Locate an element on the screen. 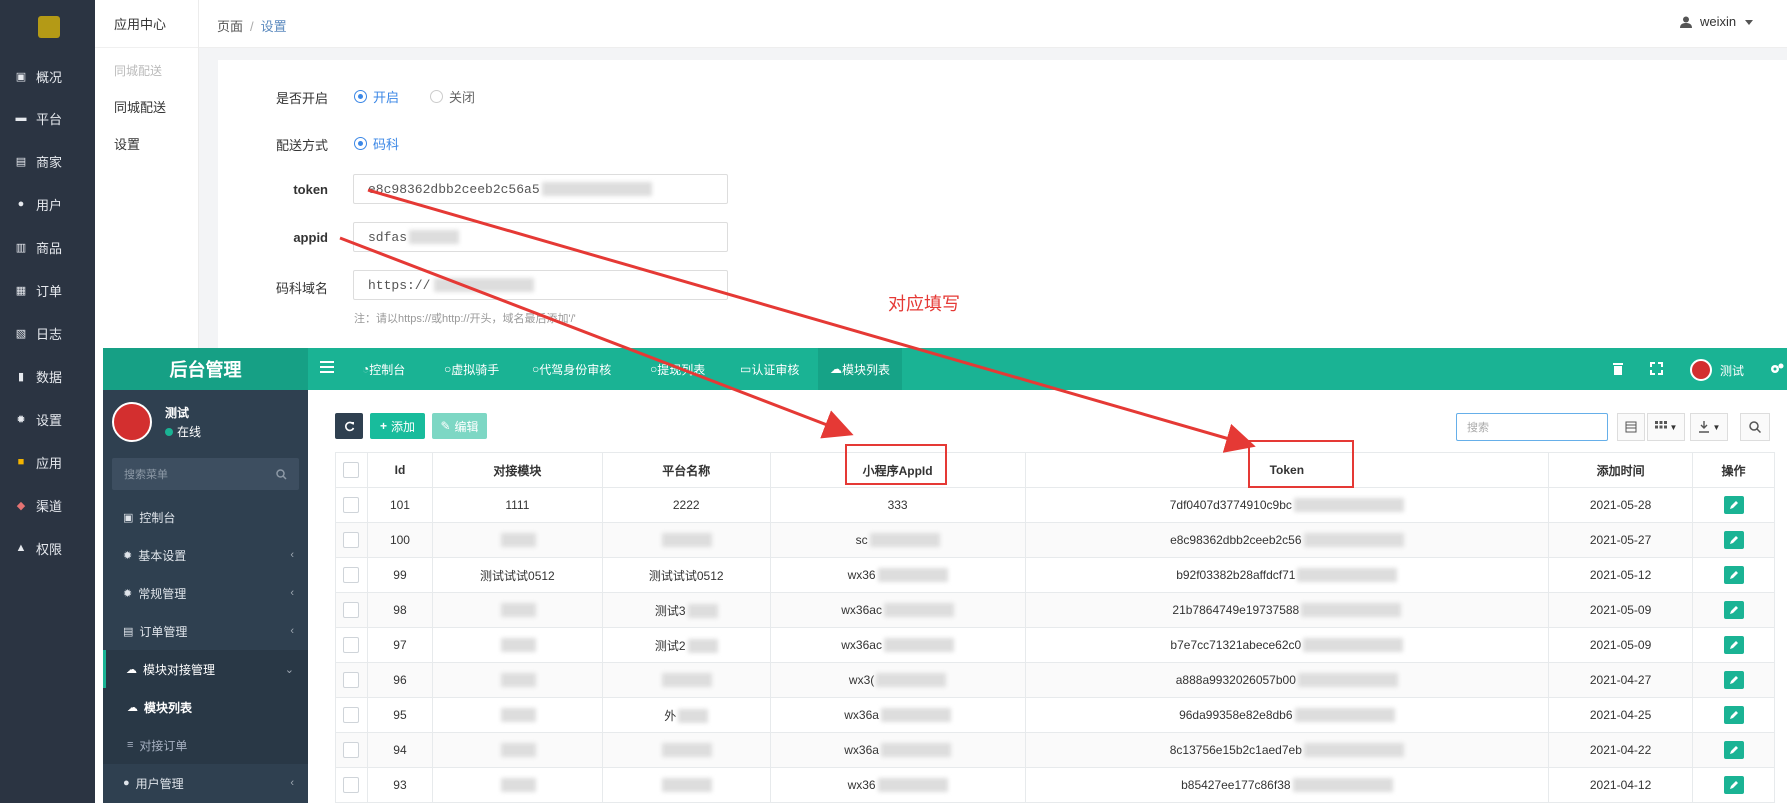 This screenshot has height=803, width=1787. user-menu: weixin is located at coordinates (1717, 21).